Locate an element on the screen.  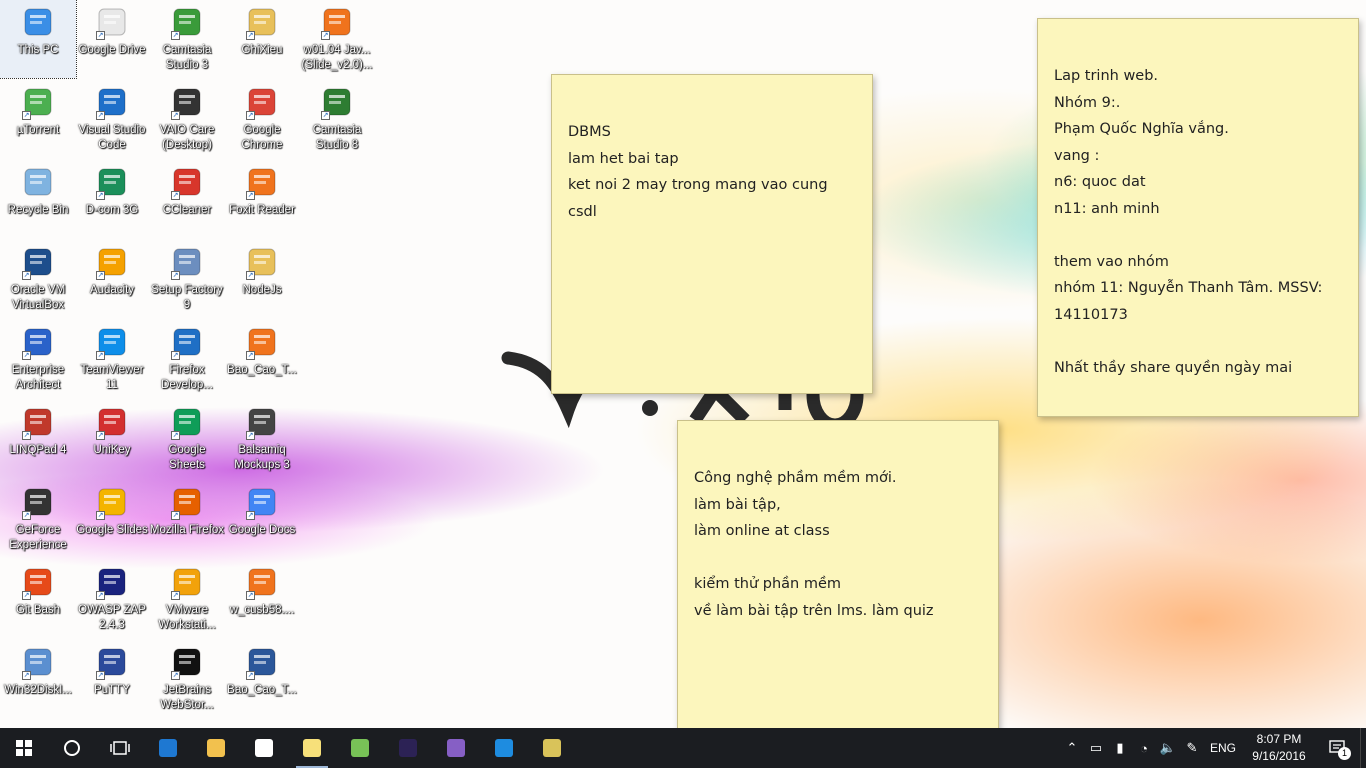
desktop-icon: ↗ NodeJs is located at coordinates (262, 279).